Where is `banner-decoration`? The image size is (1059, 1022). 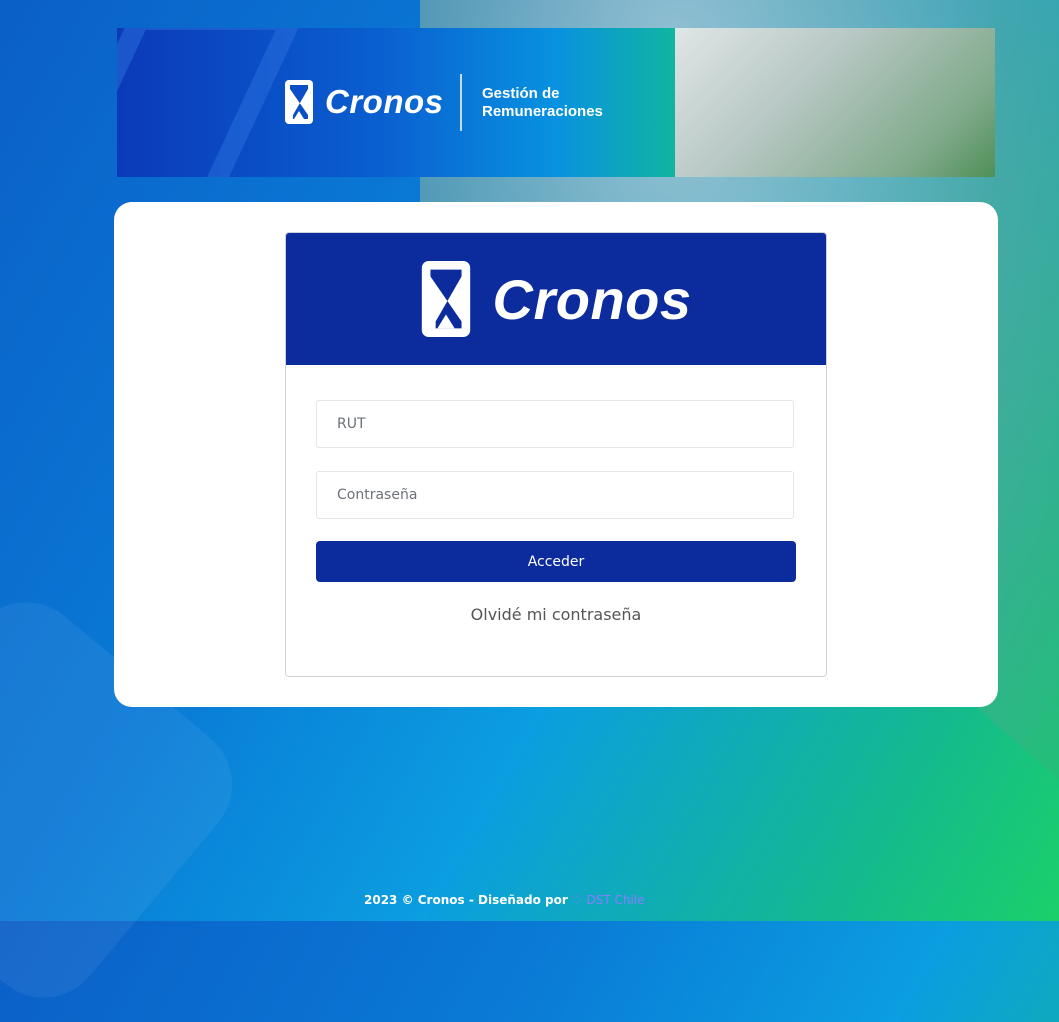
banner-decoration is located at coordinates (212, 102).